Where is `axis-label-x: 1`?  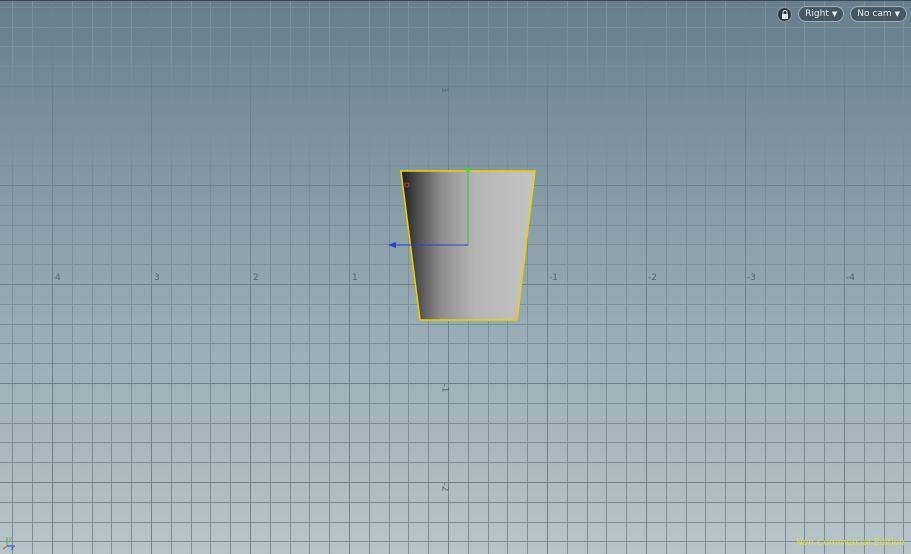
axis-label-x: 1 is located at coordinates (355, 278).